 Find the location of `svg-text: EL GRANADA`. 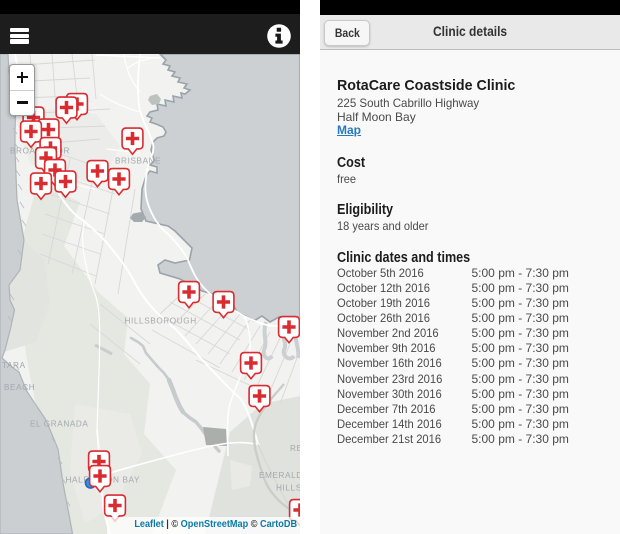

svg-text: EL GRANADA is located at coordinates (59, 424).